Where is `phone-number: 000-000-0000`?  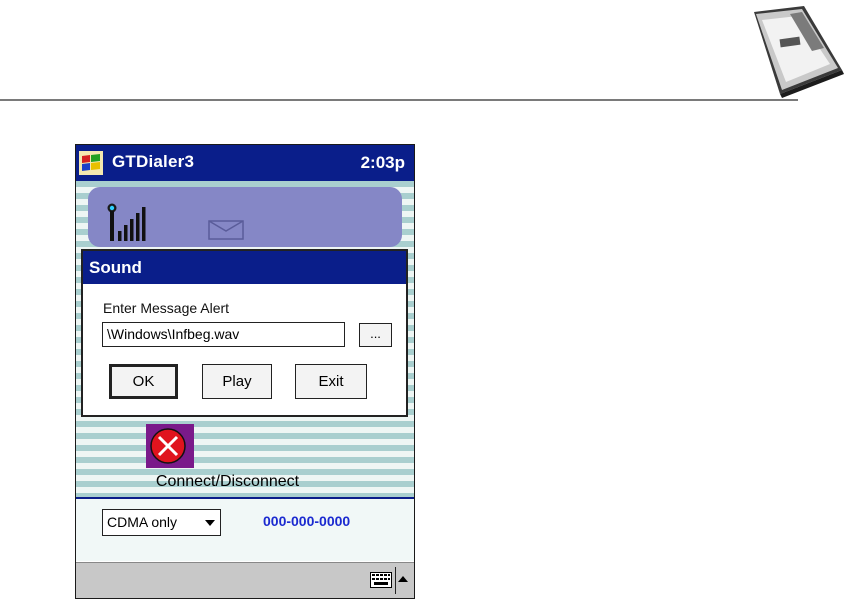
phone-number: 000-000-0000 is located at coordinates (307, 521).